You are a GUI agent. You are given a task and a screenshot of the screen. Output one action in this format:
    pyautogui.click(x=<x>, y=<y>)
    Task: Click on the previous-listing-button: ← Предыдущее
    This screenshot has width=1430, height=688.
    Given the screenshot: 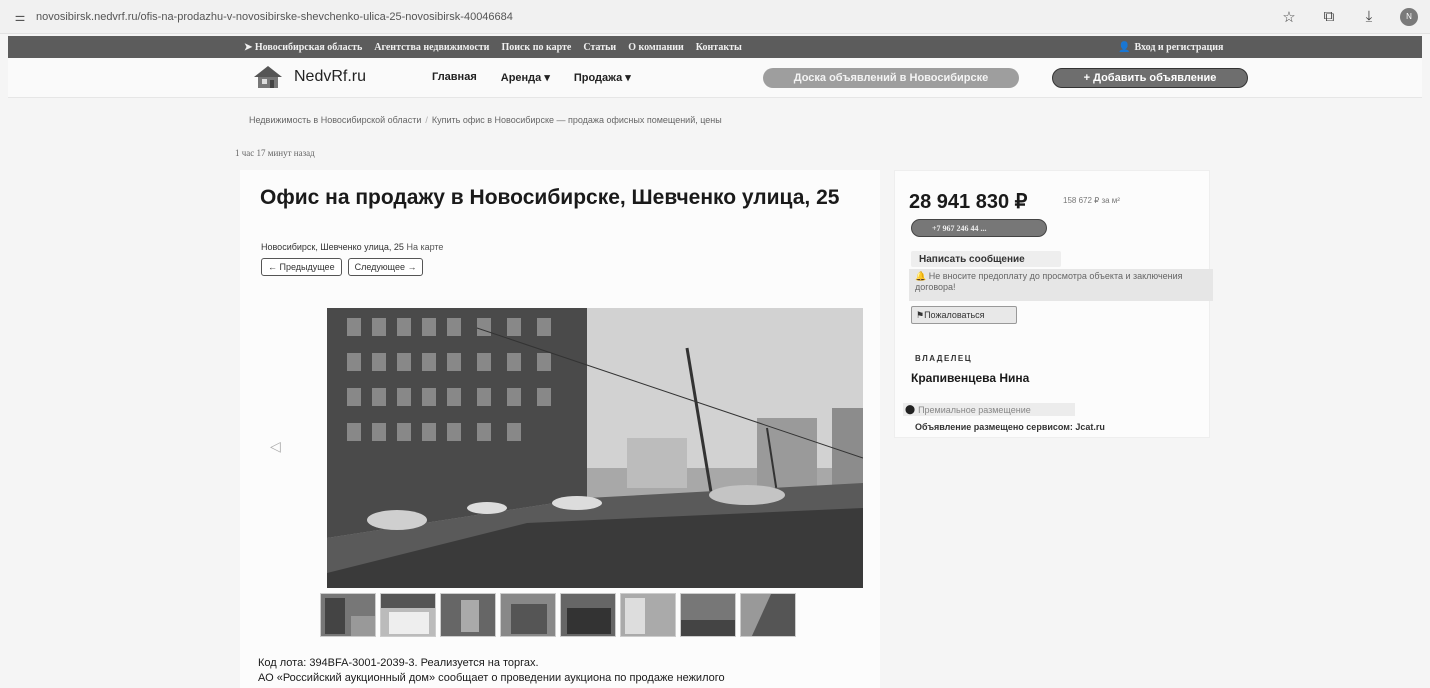 What is the action you would take?
    pyautogui.click(x=301, y=267)
    